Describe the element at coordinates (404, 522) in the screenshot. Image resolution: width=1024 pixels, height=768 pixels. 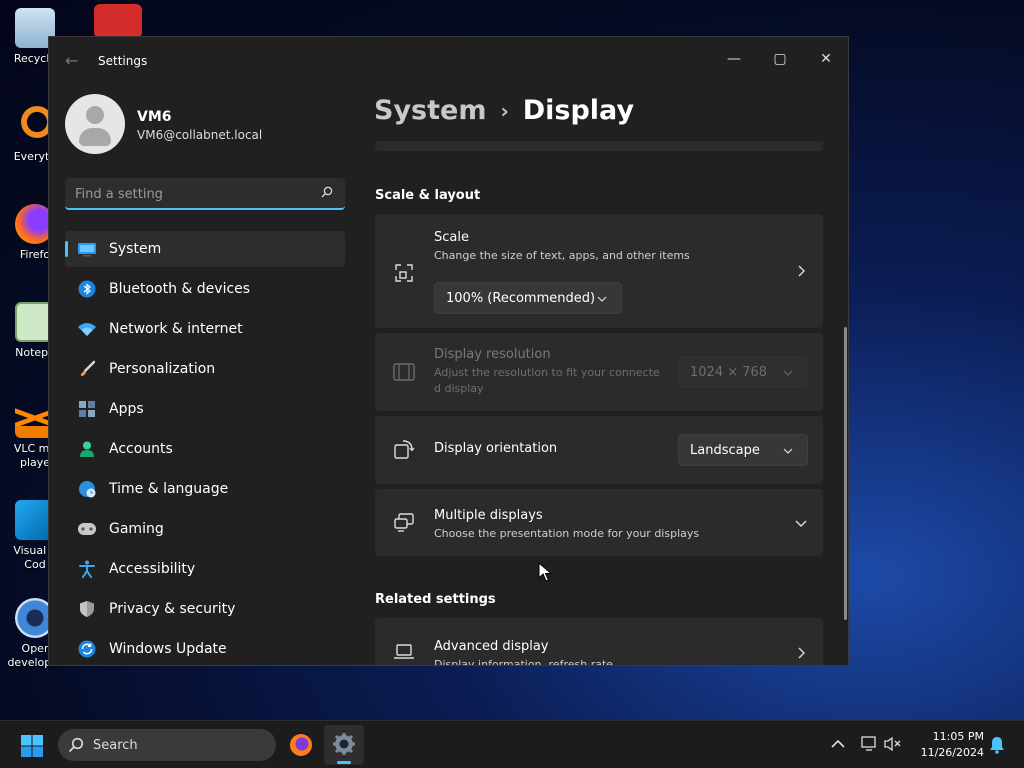
I see `multiple-displays-icon` at that location.